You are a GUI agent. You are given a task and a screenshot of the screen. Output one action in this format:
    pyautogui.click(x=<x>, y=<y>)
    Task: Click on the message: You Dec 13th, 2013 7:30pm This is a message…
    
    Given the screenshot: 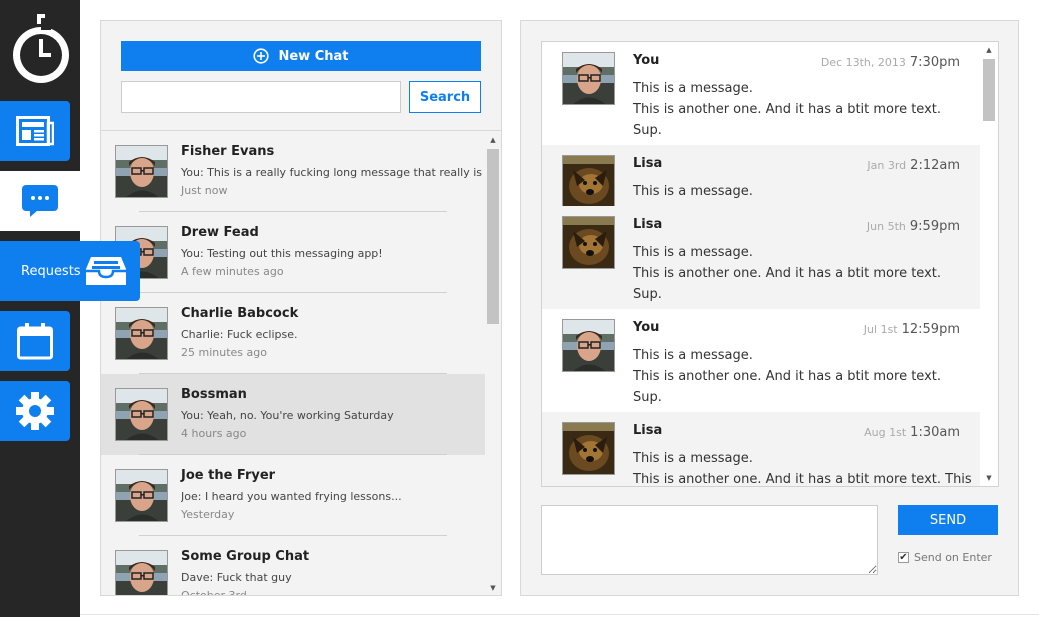 What is the action you would take?
    pyautogui.click(x=761, y=93)
    